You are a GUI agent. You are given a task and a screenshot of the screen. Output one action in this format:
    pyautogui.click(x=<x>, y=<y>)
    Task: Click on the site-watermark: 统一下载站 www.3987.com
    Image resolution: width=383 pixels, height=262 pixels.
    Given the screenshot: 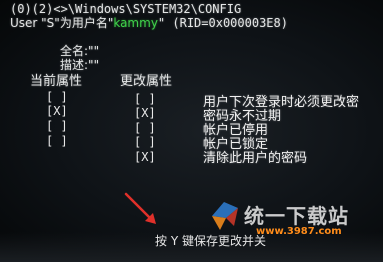 What is the action you would take?
    pyautogui.click(x=294, y=219)
    